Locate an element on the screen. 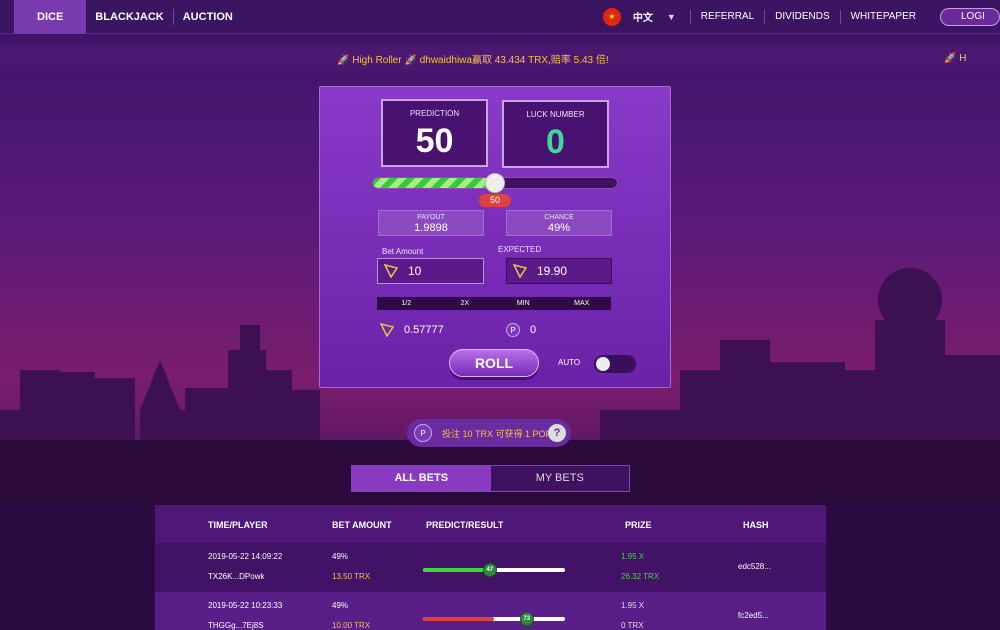  header-predict-result: PREDICT/RESULT is located at coordinates (465, 525).